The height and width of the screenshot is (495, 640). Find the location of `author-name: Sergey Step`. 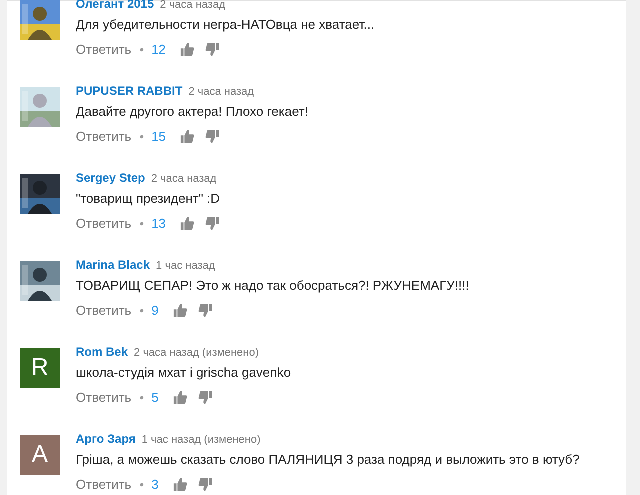

author-name: Sergey Step is located at coordinates (111, 178).